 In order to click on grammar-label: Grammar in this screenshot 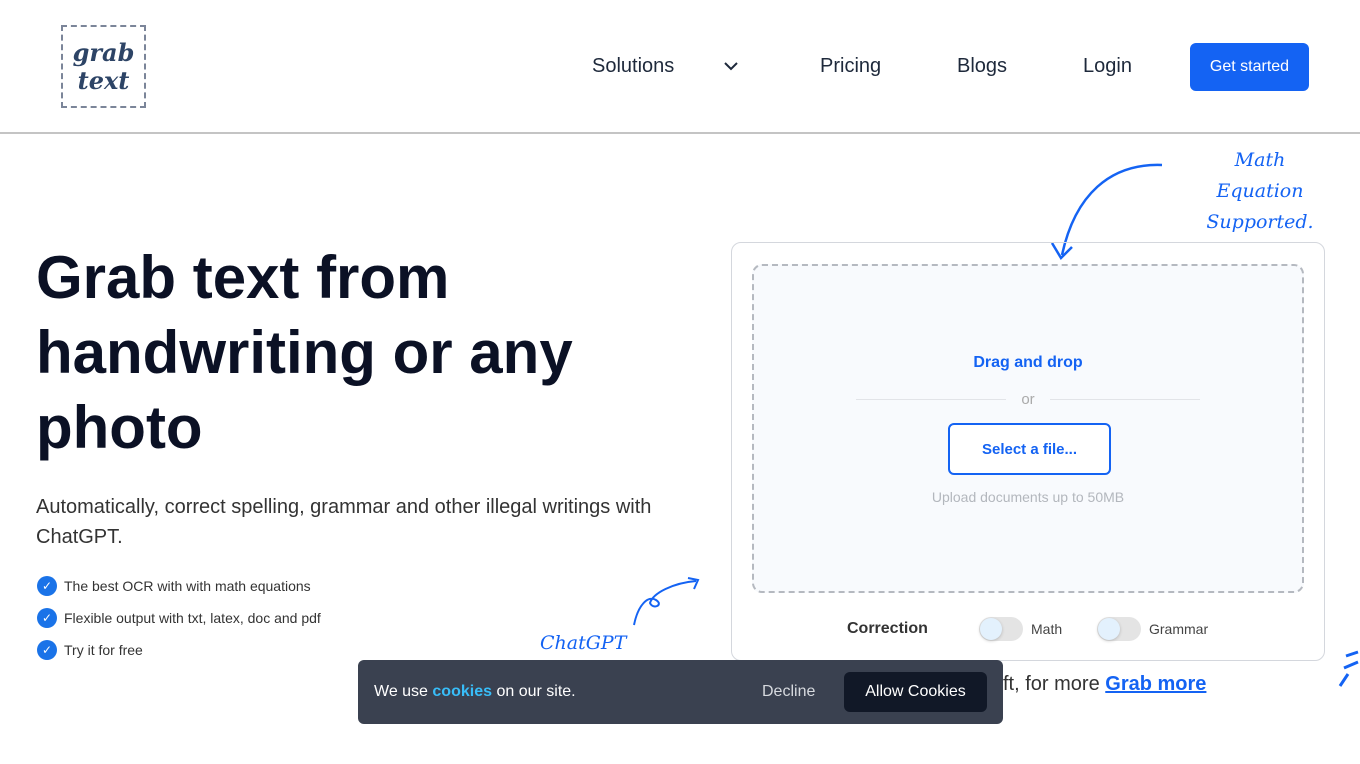, I will do `click(1179, 629)`.